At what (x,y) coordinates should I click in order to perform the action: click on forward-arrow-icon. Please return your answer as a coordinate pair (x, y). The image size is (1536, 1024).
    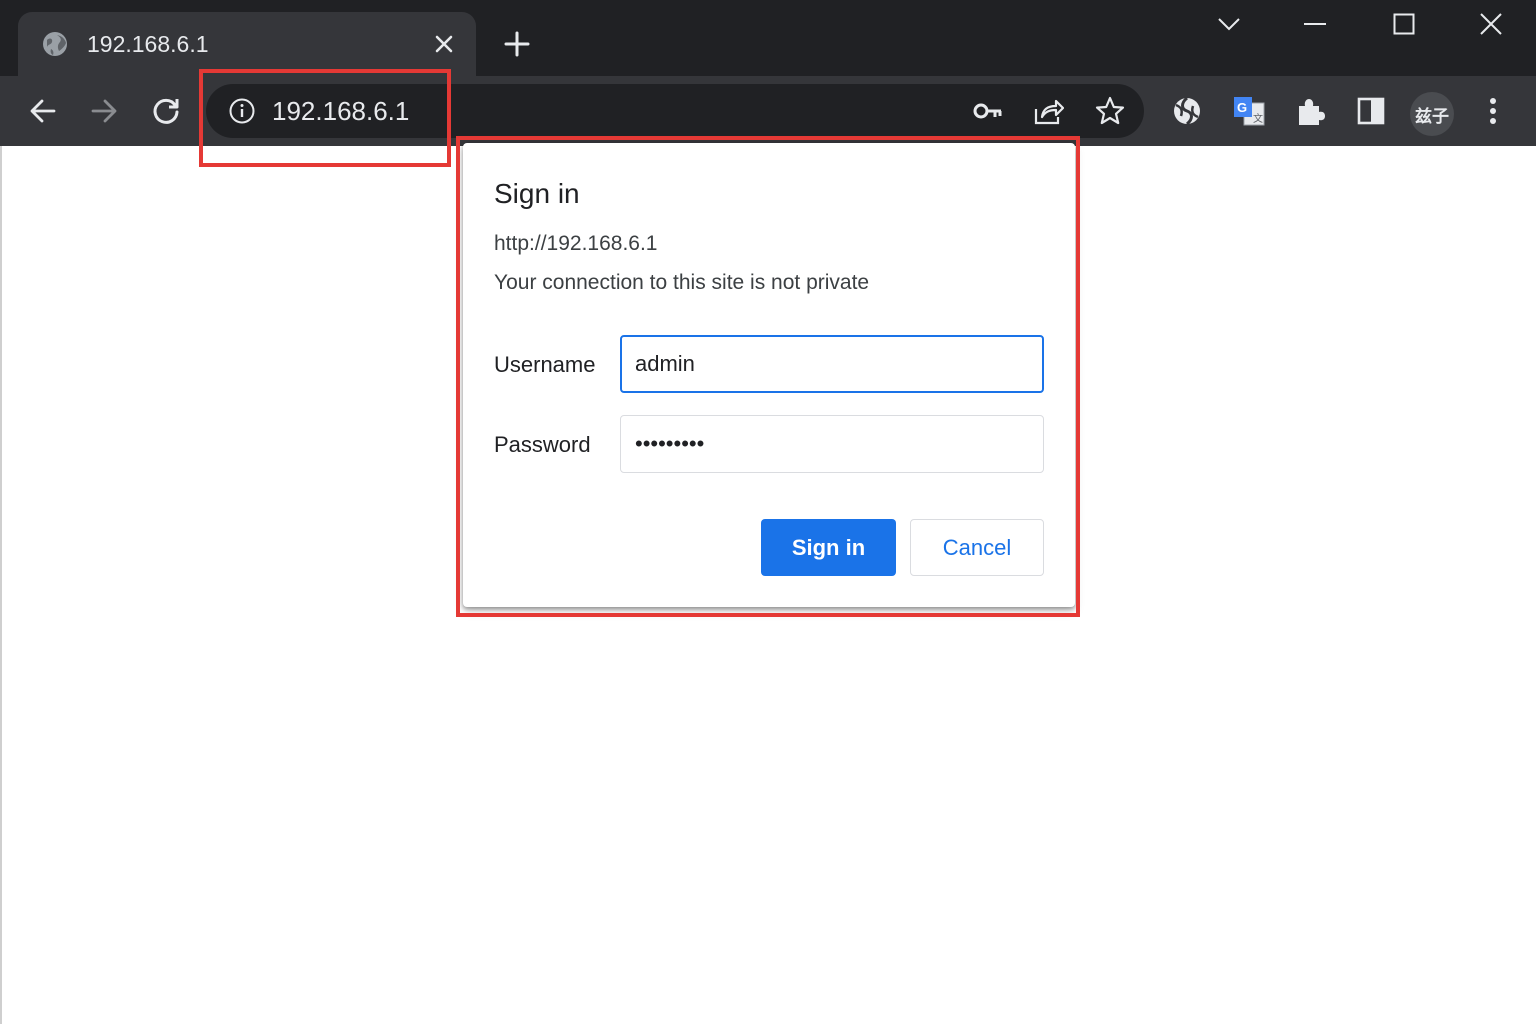
    Looking at the image, I should click on (104, 111).